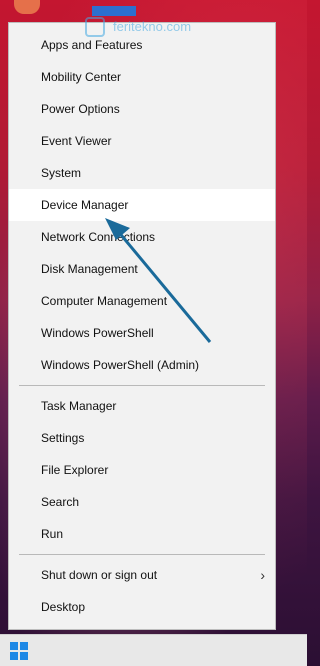 This screenshot has width=320, height=666. What do you see at coordinates (142, 237) in the screenshot?
I see `menu-item-network-connections: Network Connections` at bounding box center [142, 237].